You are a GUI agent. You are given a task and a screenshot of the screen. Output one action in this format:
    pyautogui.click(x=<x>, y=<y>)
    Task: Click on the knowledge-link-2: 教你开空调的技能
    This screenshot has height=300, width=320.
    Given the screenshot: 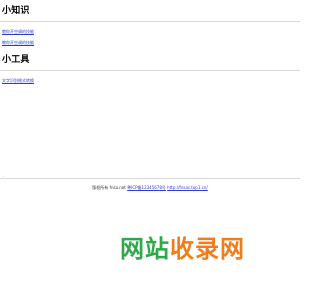 What is the action you would take?
    pyautogui.click(x=18, y=42)
    